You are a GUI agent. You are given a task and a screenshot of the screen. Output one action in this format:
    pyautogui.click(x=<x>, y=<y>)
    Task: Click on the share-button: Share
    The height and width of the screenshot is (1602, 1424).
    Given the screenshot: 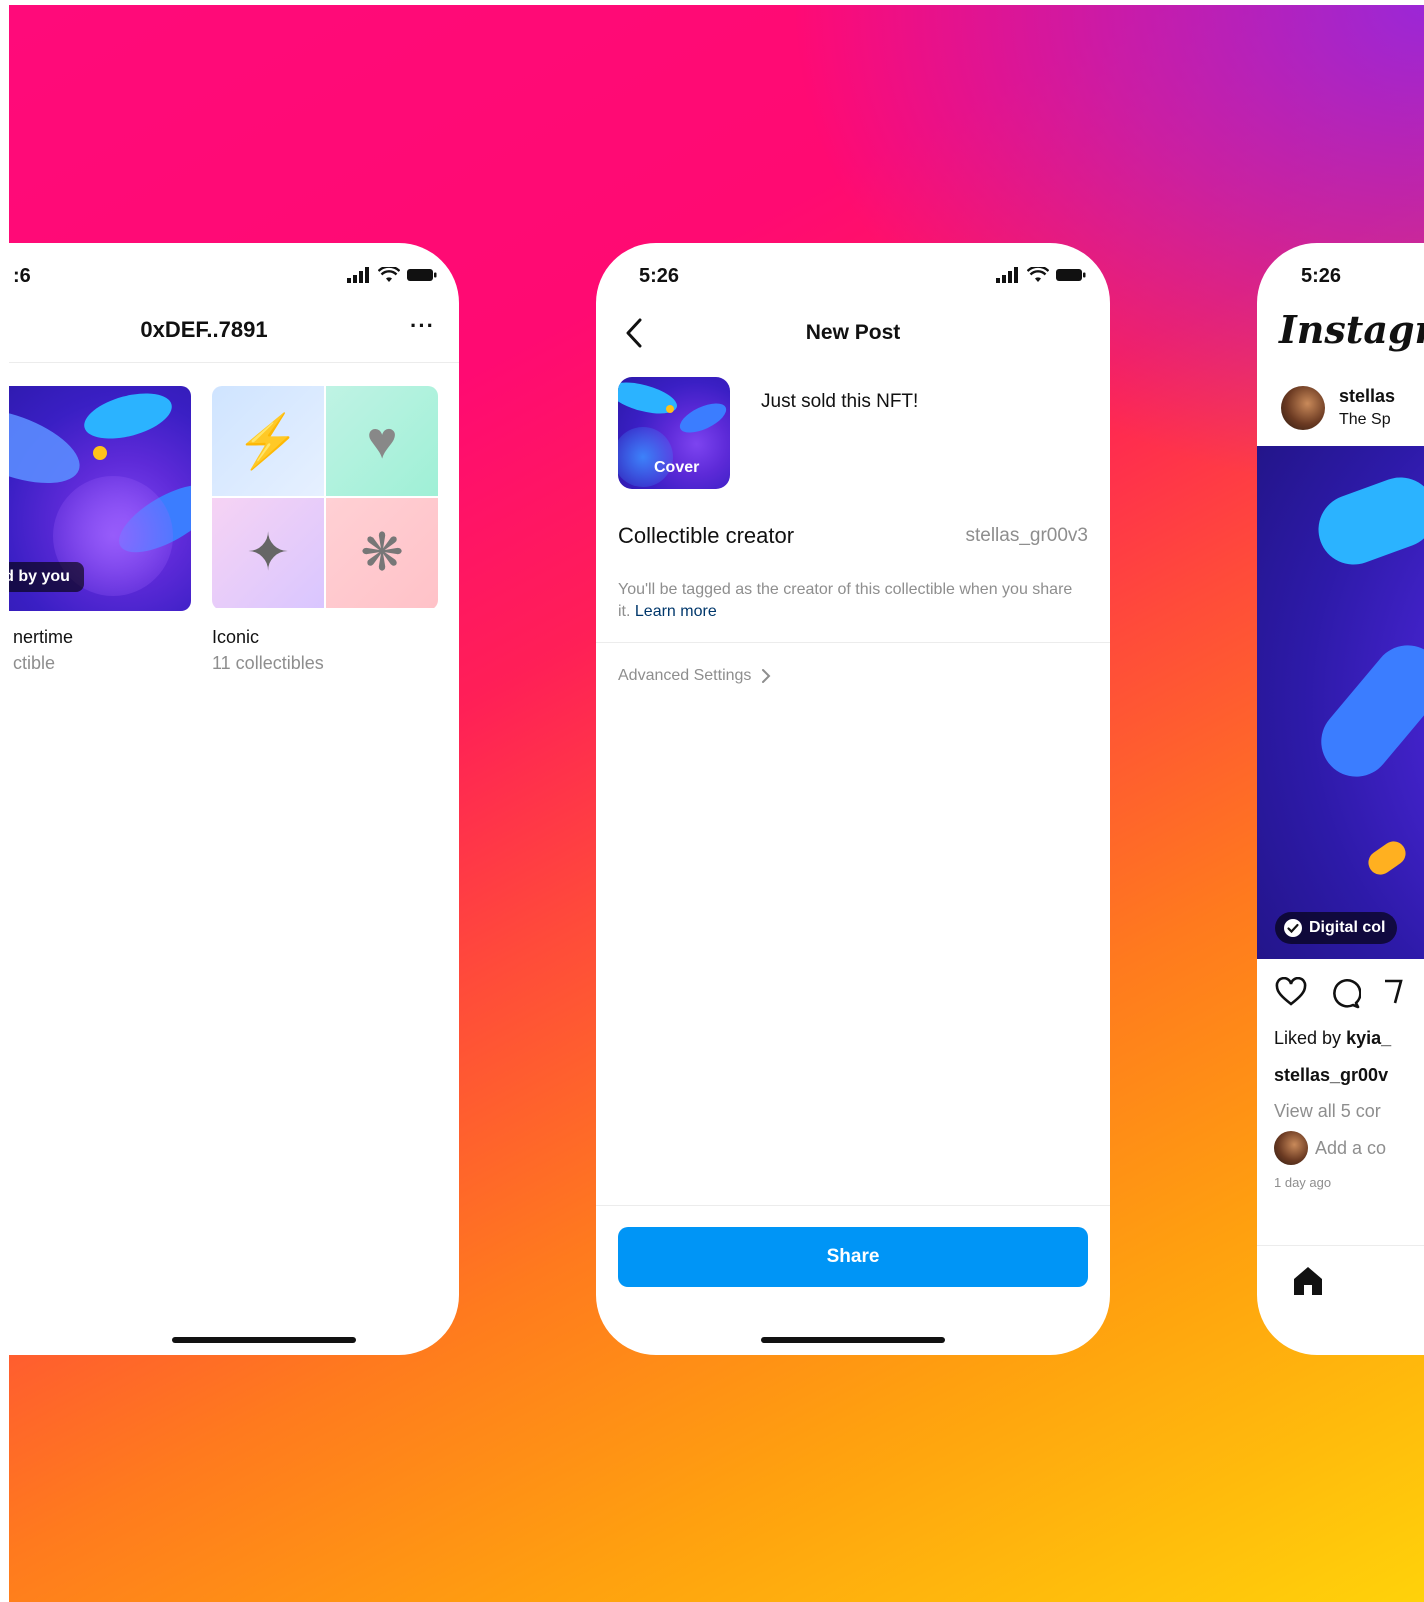 What is the action you would take?
    pyautogui.click(x=853, y=1257)
    